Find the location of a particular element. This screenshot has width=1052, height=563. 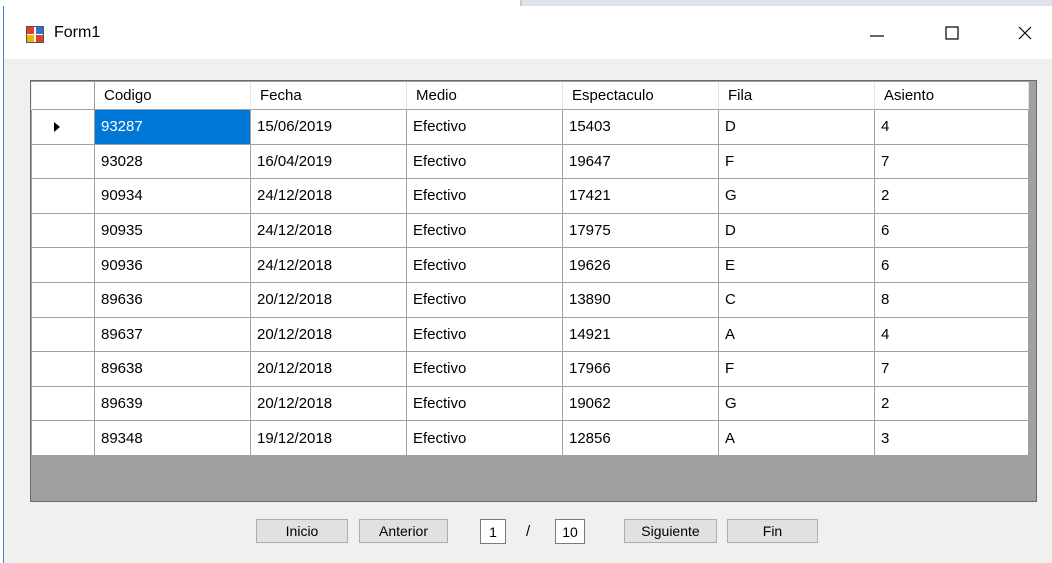

table-cell: 17421 is located at coordinates (641, 196).